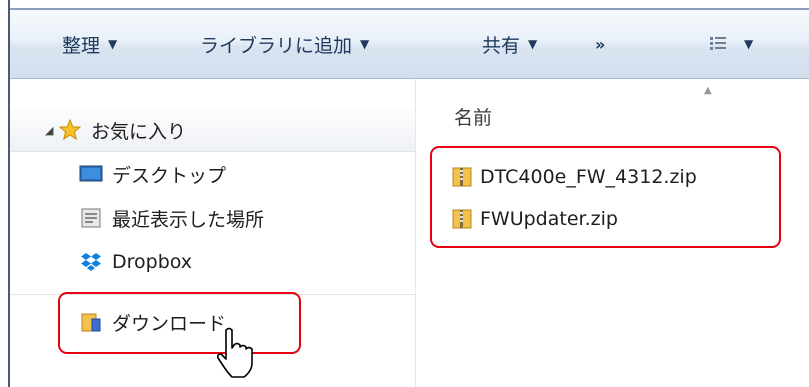 The width and height of the screenshot is (809, 387). I want to click on recent-places-icon, so click(91, 218).